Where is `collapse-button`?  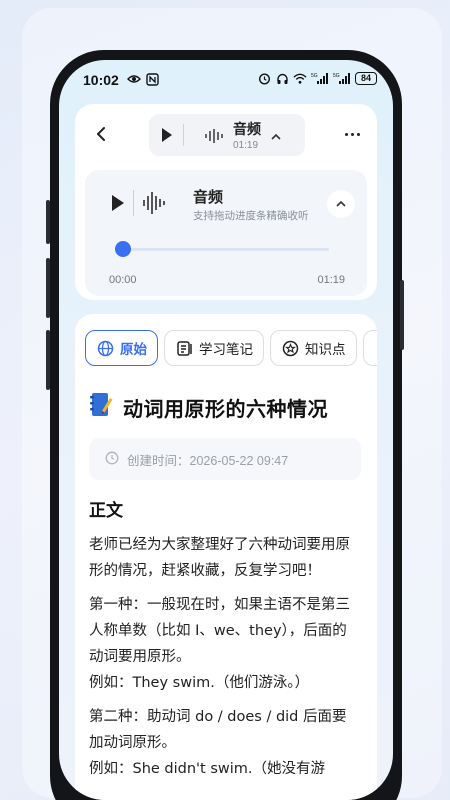 collapse-button is located at coordinates (341, 204).